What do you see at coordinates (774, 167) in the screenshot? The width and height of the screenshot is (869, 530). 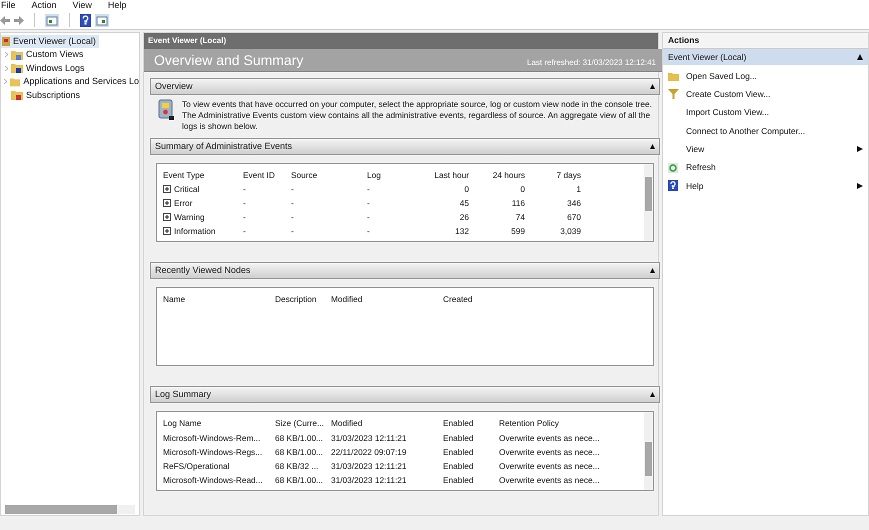 I see `action-link: Refresh` at bounding box center [774, 167].